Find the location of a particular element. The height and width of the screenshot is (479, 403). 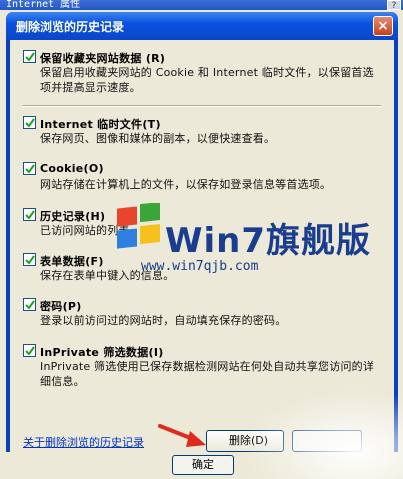

checkbox-cookies is located at coordinates (29, 168).